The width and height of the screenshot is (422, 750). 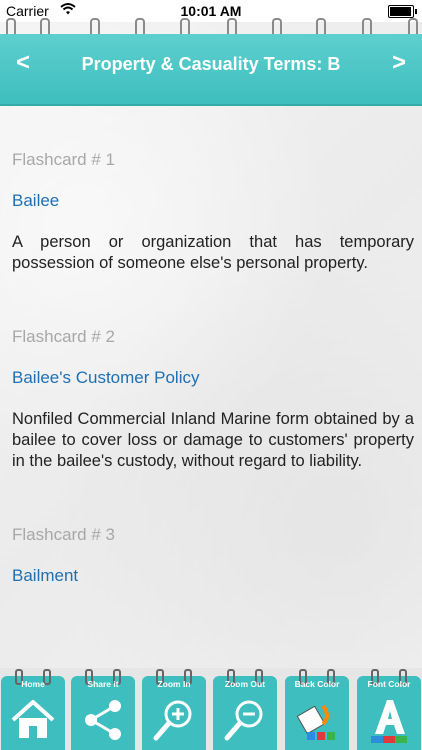 I want to click on nav-bar: < Property & Casuality Terms: B >, so click(x=211, y=70).